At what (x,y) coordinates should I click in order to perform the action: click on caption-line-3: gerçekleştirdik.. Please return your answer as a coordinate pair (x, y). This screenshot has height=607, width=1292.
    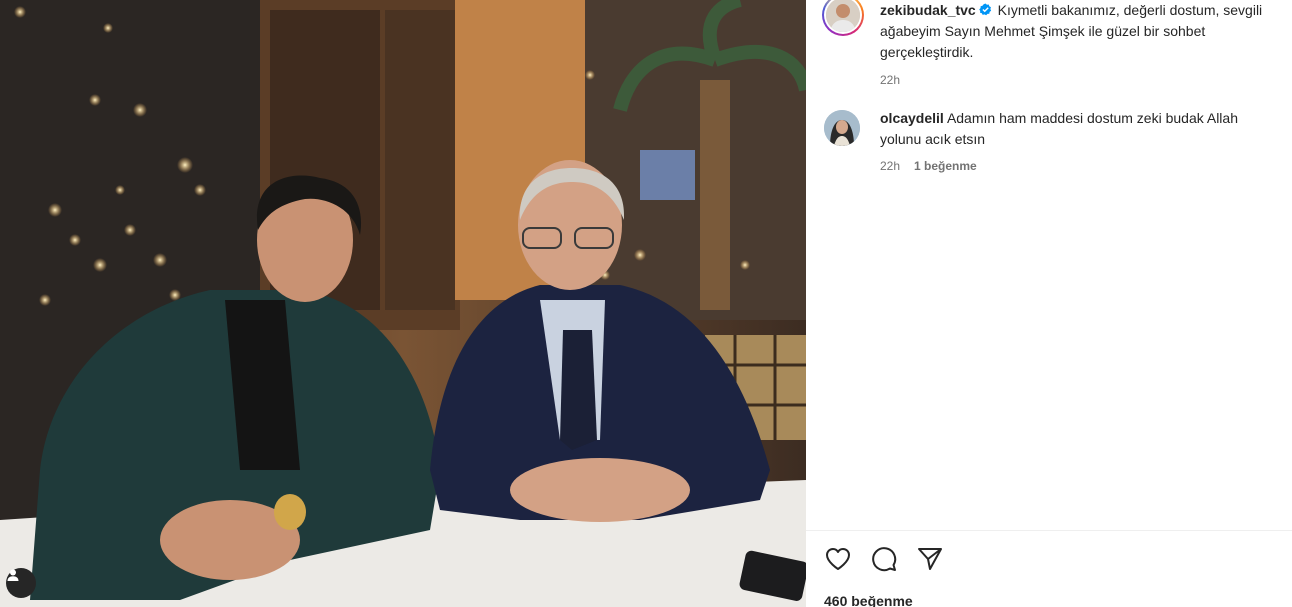
    Looking at the image, I should click on (927, 52).